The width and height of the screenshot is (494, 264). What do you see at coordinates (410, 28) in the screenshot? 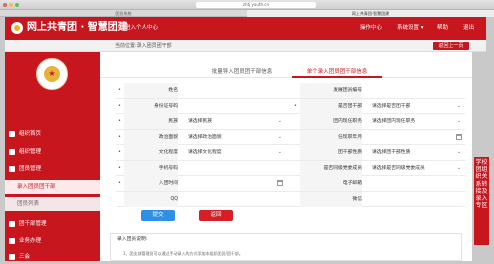
I see `system-settings-menu: 系统设置 ▾` at bounding box center [410, 28].